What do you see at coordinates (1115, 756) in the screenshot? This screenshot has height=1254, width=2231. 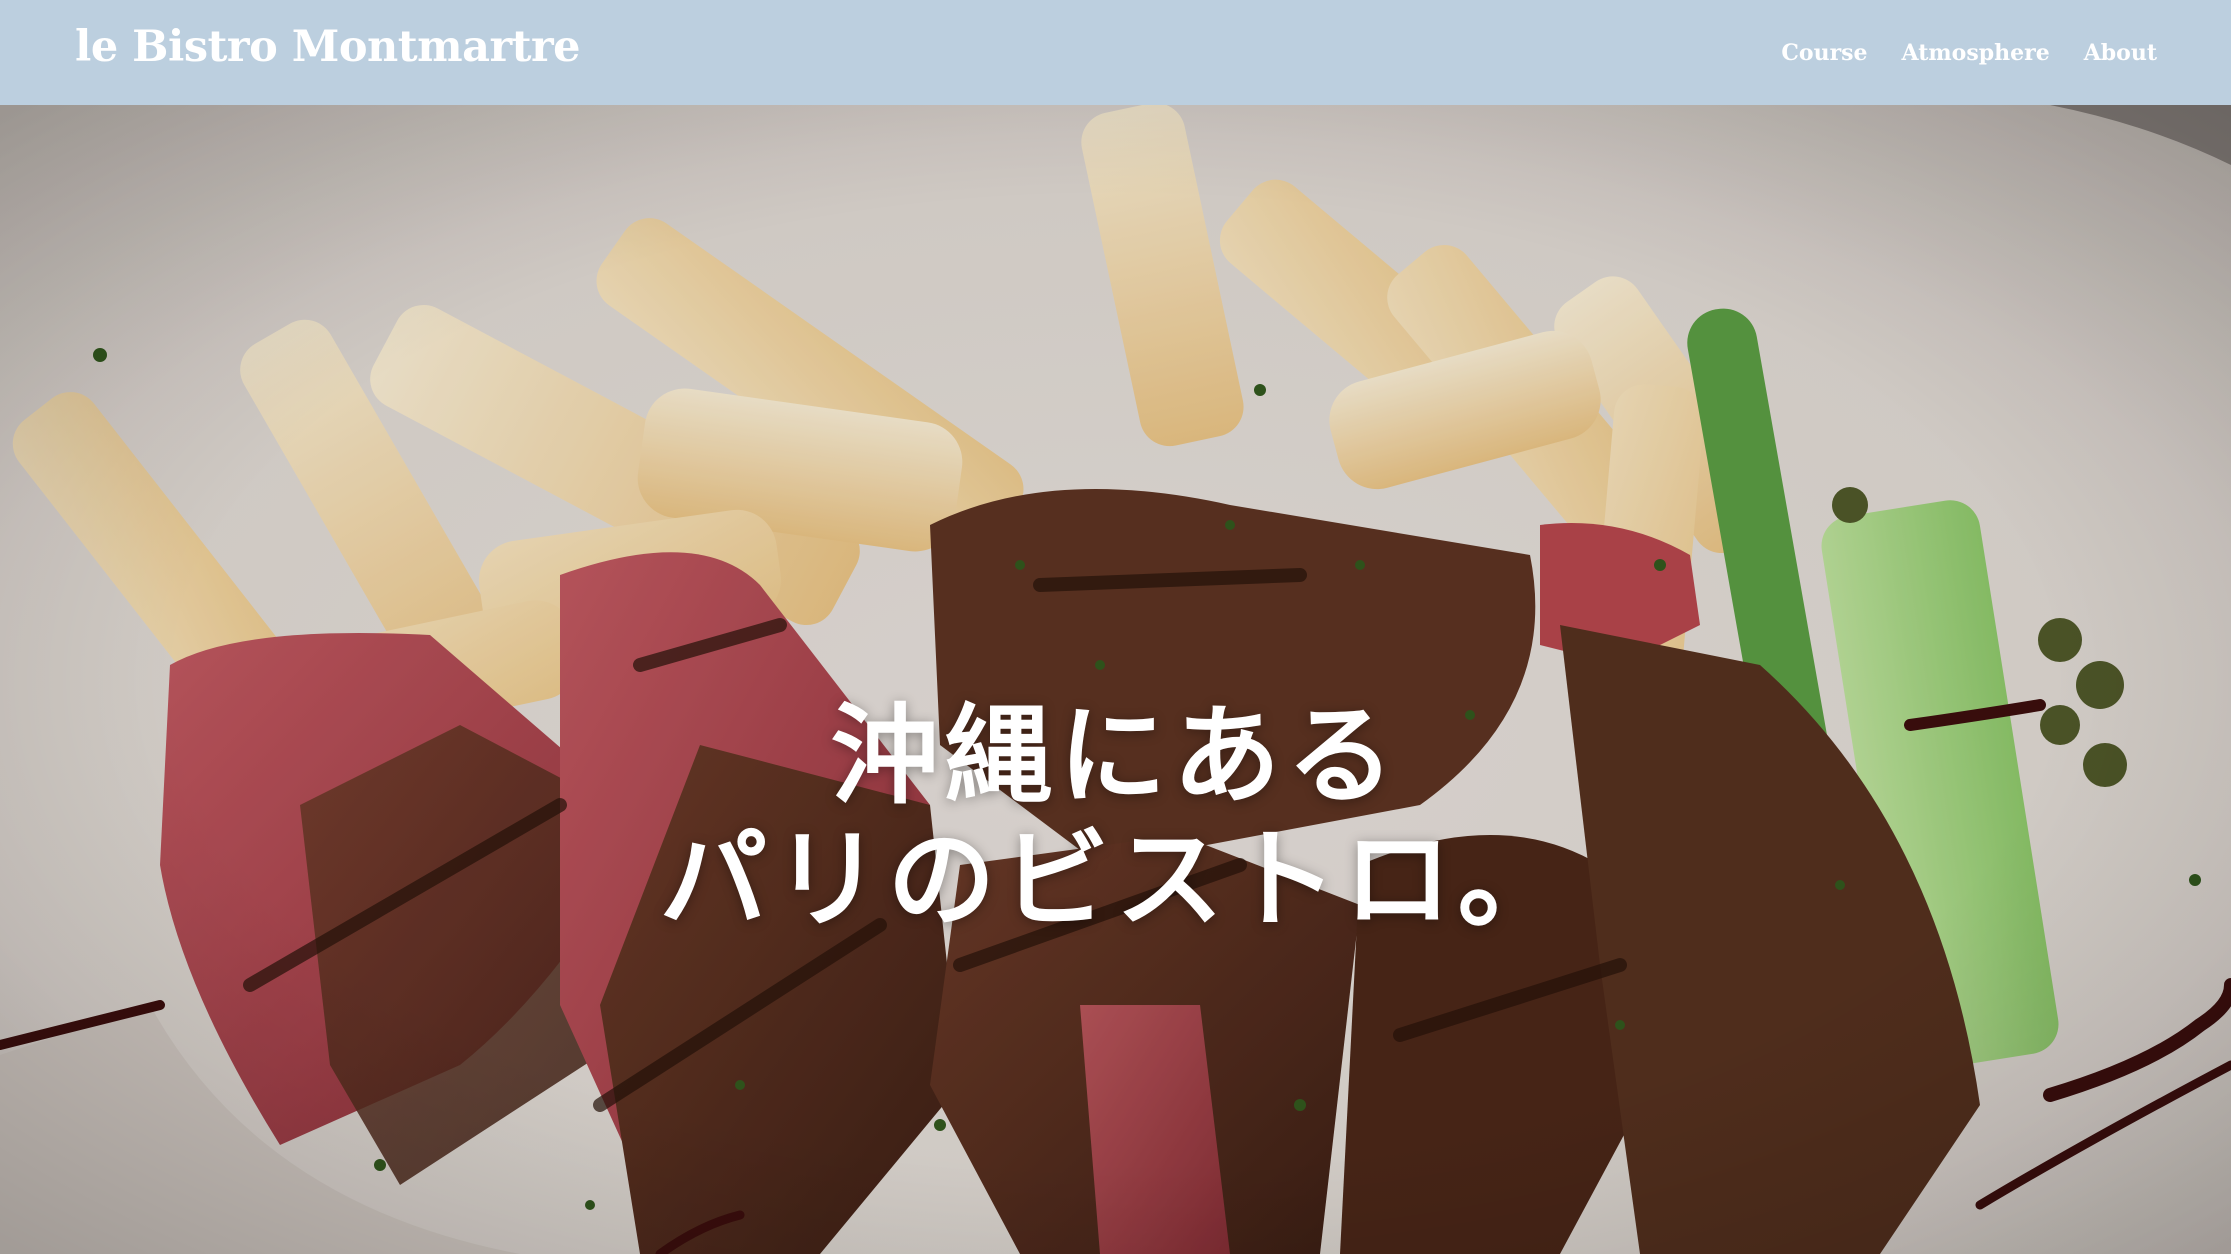 I see `hero-headline-line-1: 沖縄にある` at bounding box center [1115, 756].